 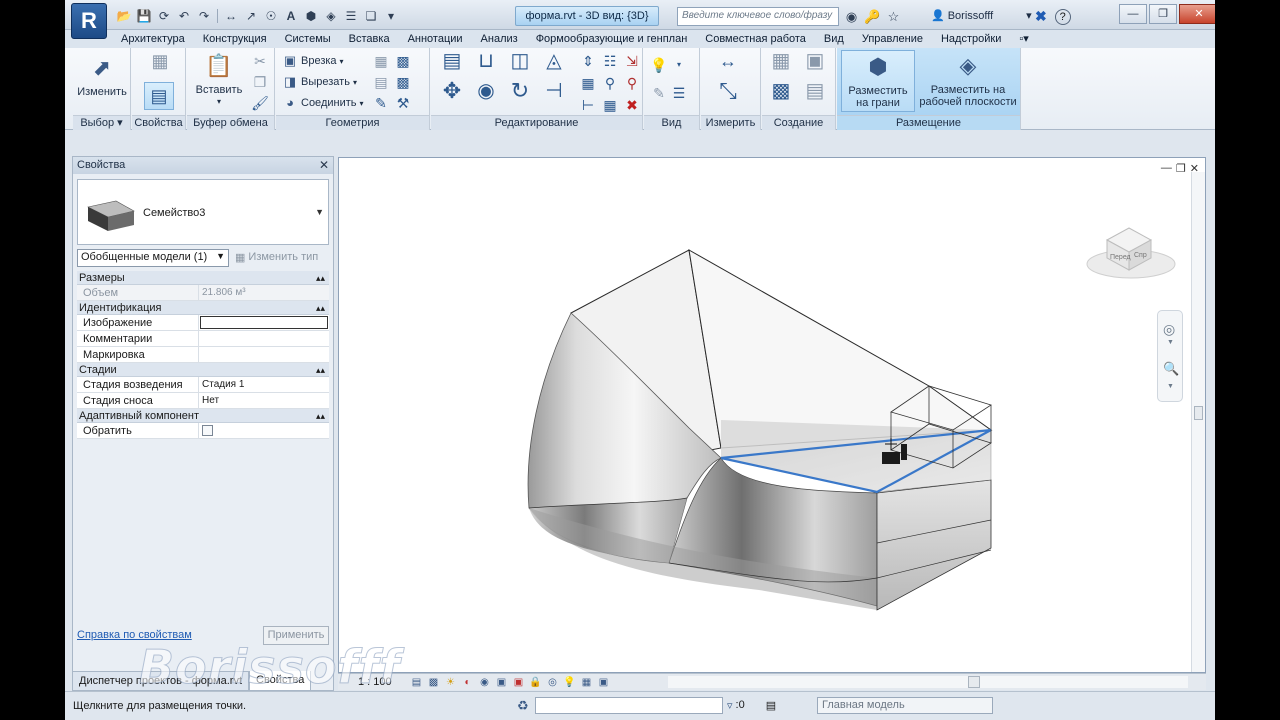 What do you see at coordinates (264, 322) in the screenshot?
I see `image-field` at bounding box center [264, 322].